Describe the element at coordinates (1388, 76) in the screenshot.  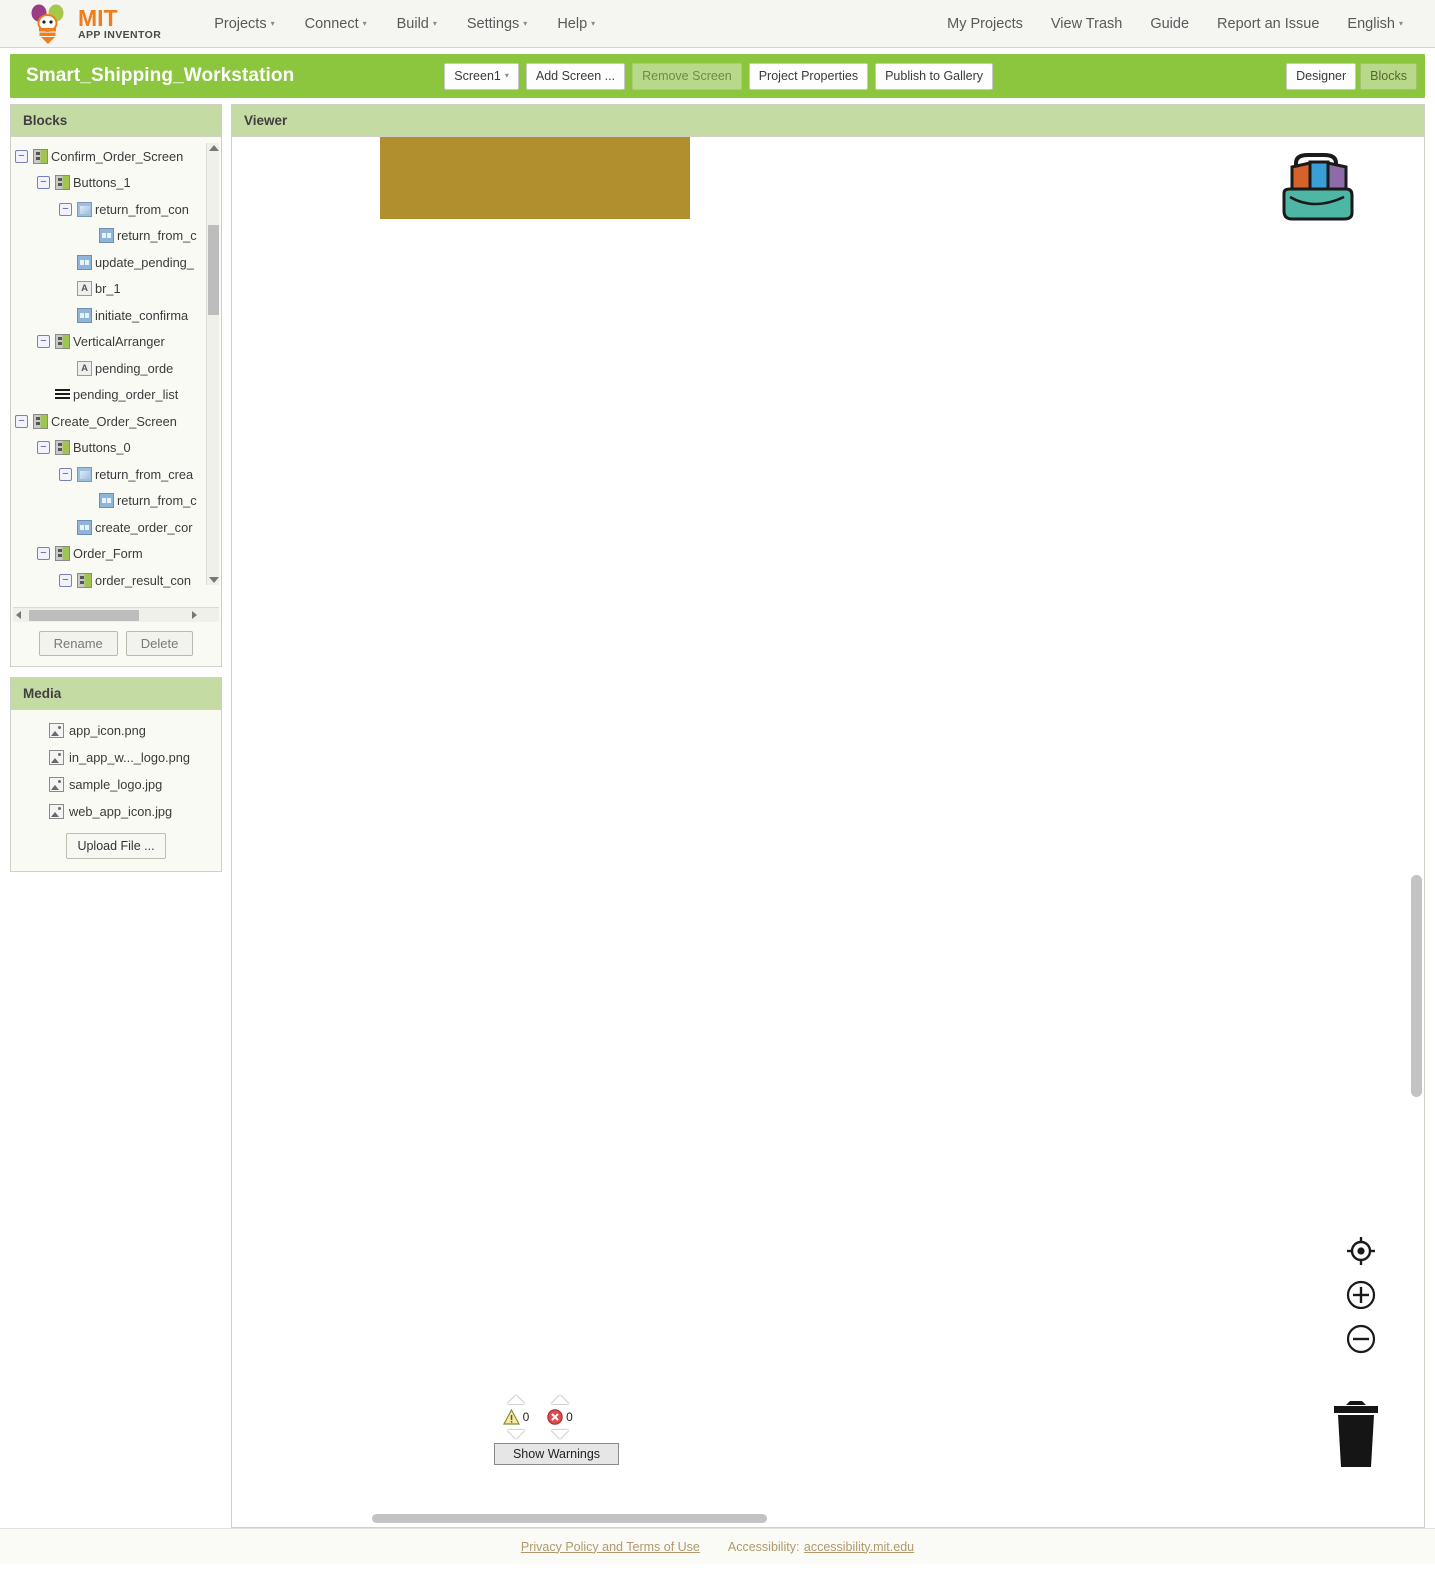
I see `blocks-toggle-button: Blocks` at that location.